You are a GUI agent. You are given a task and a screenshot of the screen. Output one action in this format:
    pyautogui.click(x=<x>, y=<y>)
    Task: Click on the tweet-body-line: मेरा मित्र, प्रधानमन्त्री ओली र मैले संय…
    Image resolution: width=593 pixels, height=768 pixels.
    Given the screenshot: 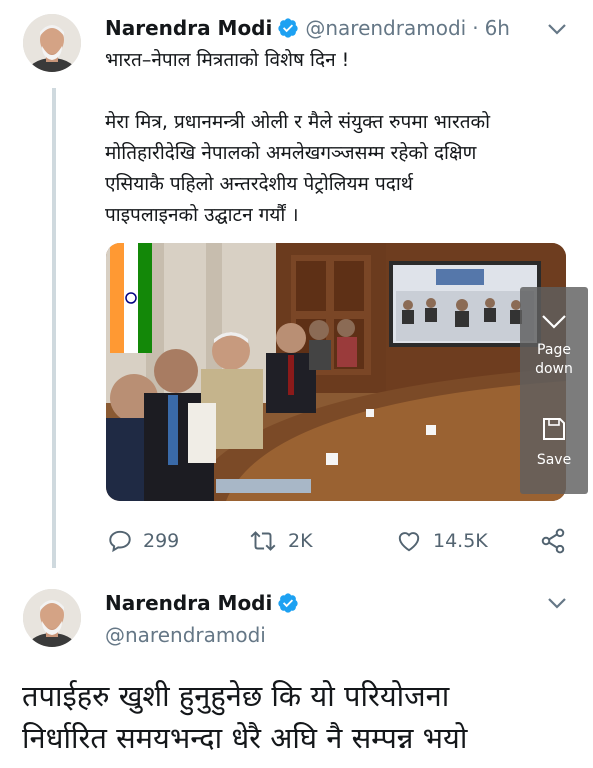 What is the action you would take?
    pyautogui.click(x=298, y=122)
    